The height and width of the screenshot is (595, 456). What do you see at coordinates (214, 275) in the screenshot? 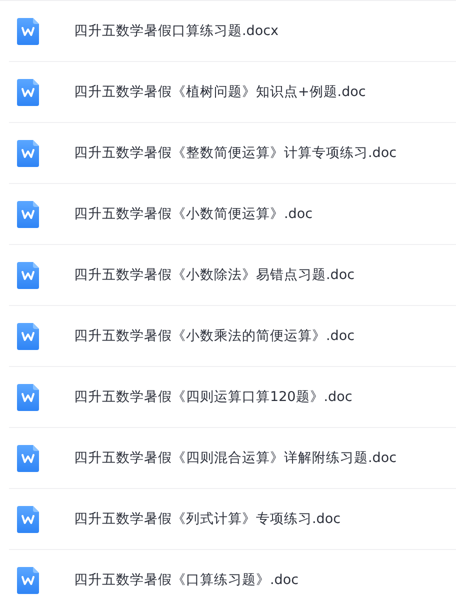
I see `file-name: 四升五数学暑假《小数除法》易错点习题.doc` at bounding box center [214, 275].